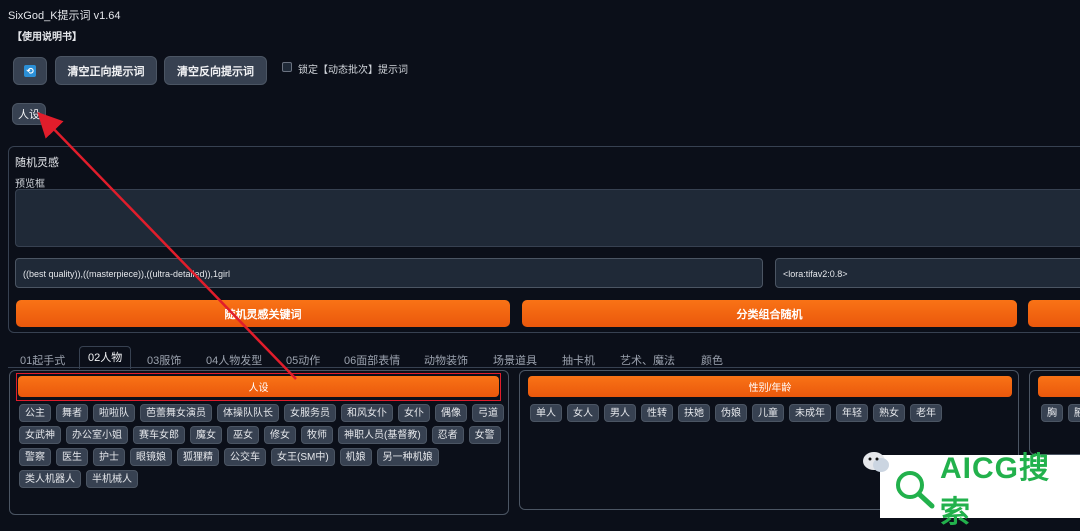 Image resolution: width=1080 pixels, height=531 pixels. Describe the element at coordinates (995, 490) in the screenshot. I see `watermark-text: AICG搜索` at that location.